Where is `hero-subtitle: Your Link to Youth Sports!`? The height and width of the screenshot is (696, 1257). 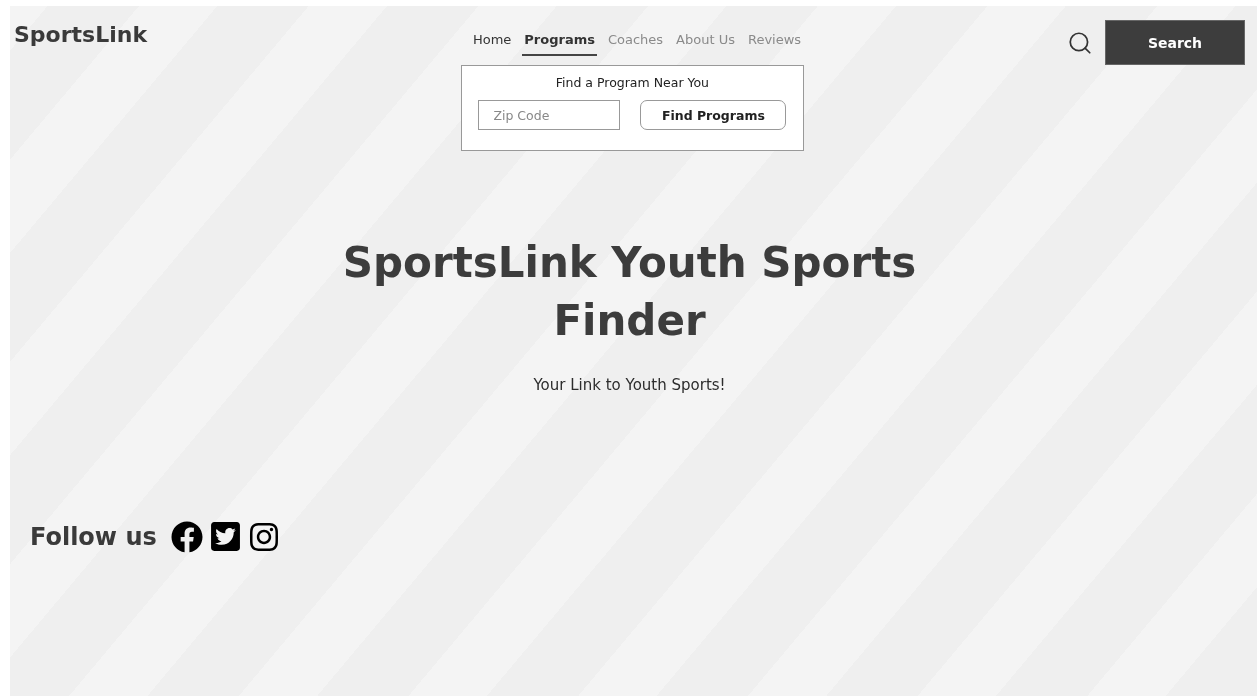 hero-subtitle: Your Link to Youth Sports! is located at coordinates (629, 385).